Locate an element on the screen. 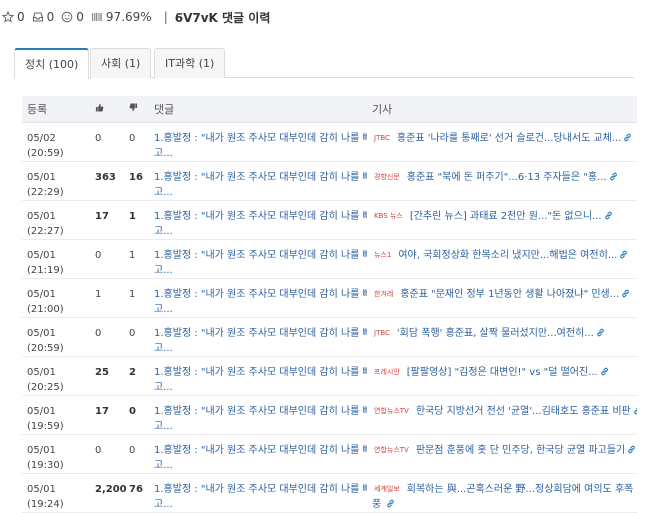  article-title: 연합뉴스TV 판문점 훈풍에 홋 단 민주당, 한국당 균열 파고들기 is located at coordinates (504, 450).